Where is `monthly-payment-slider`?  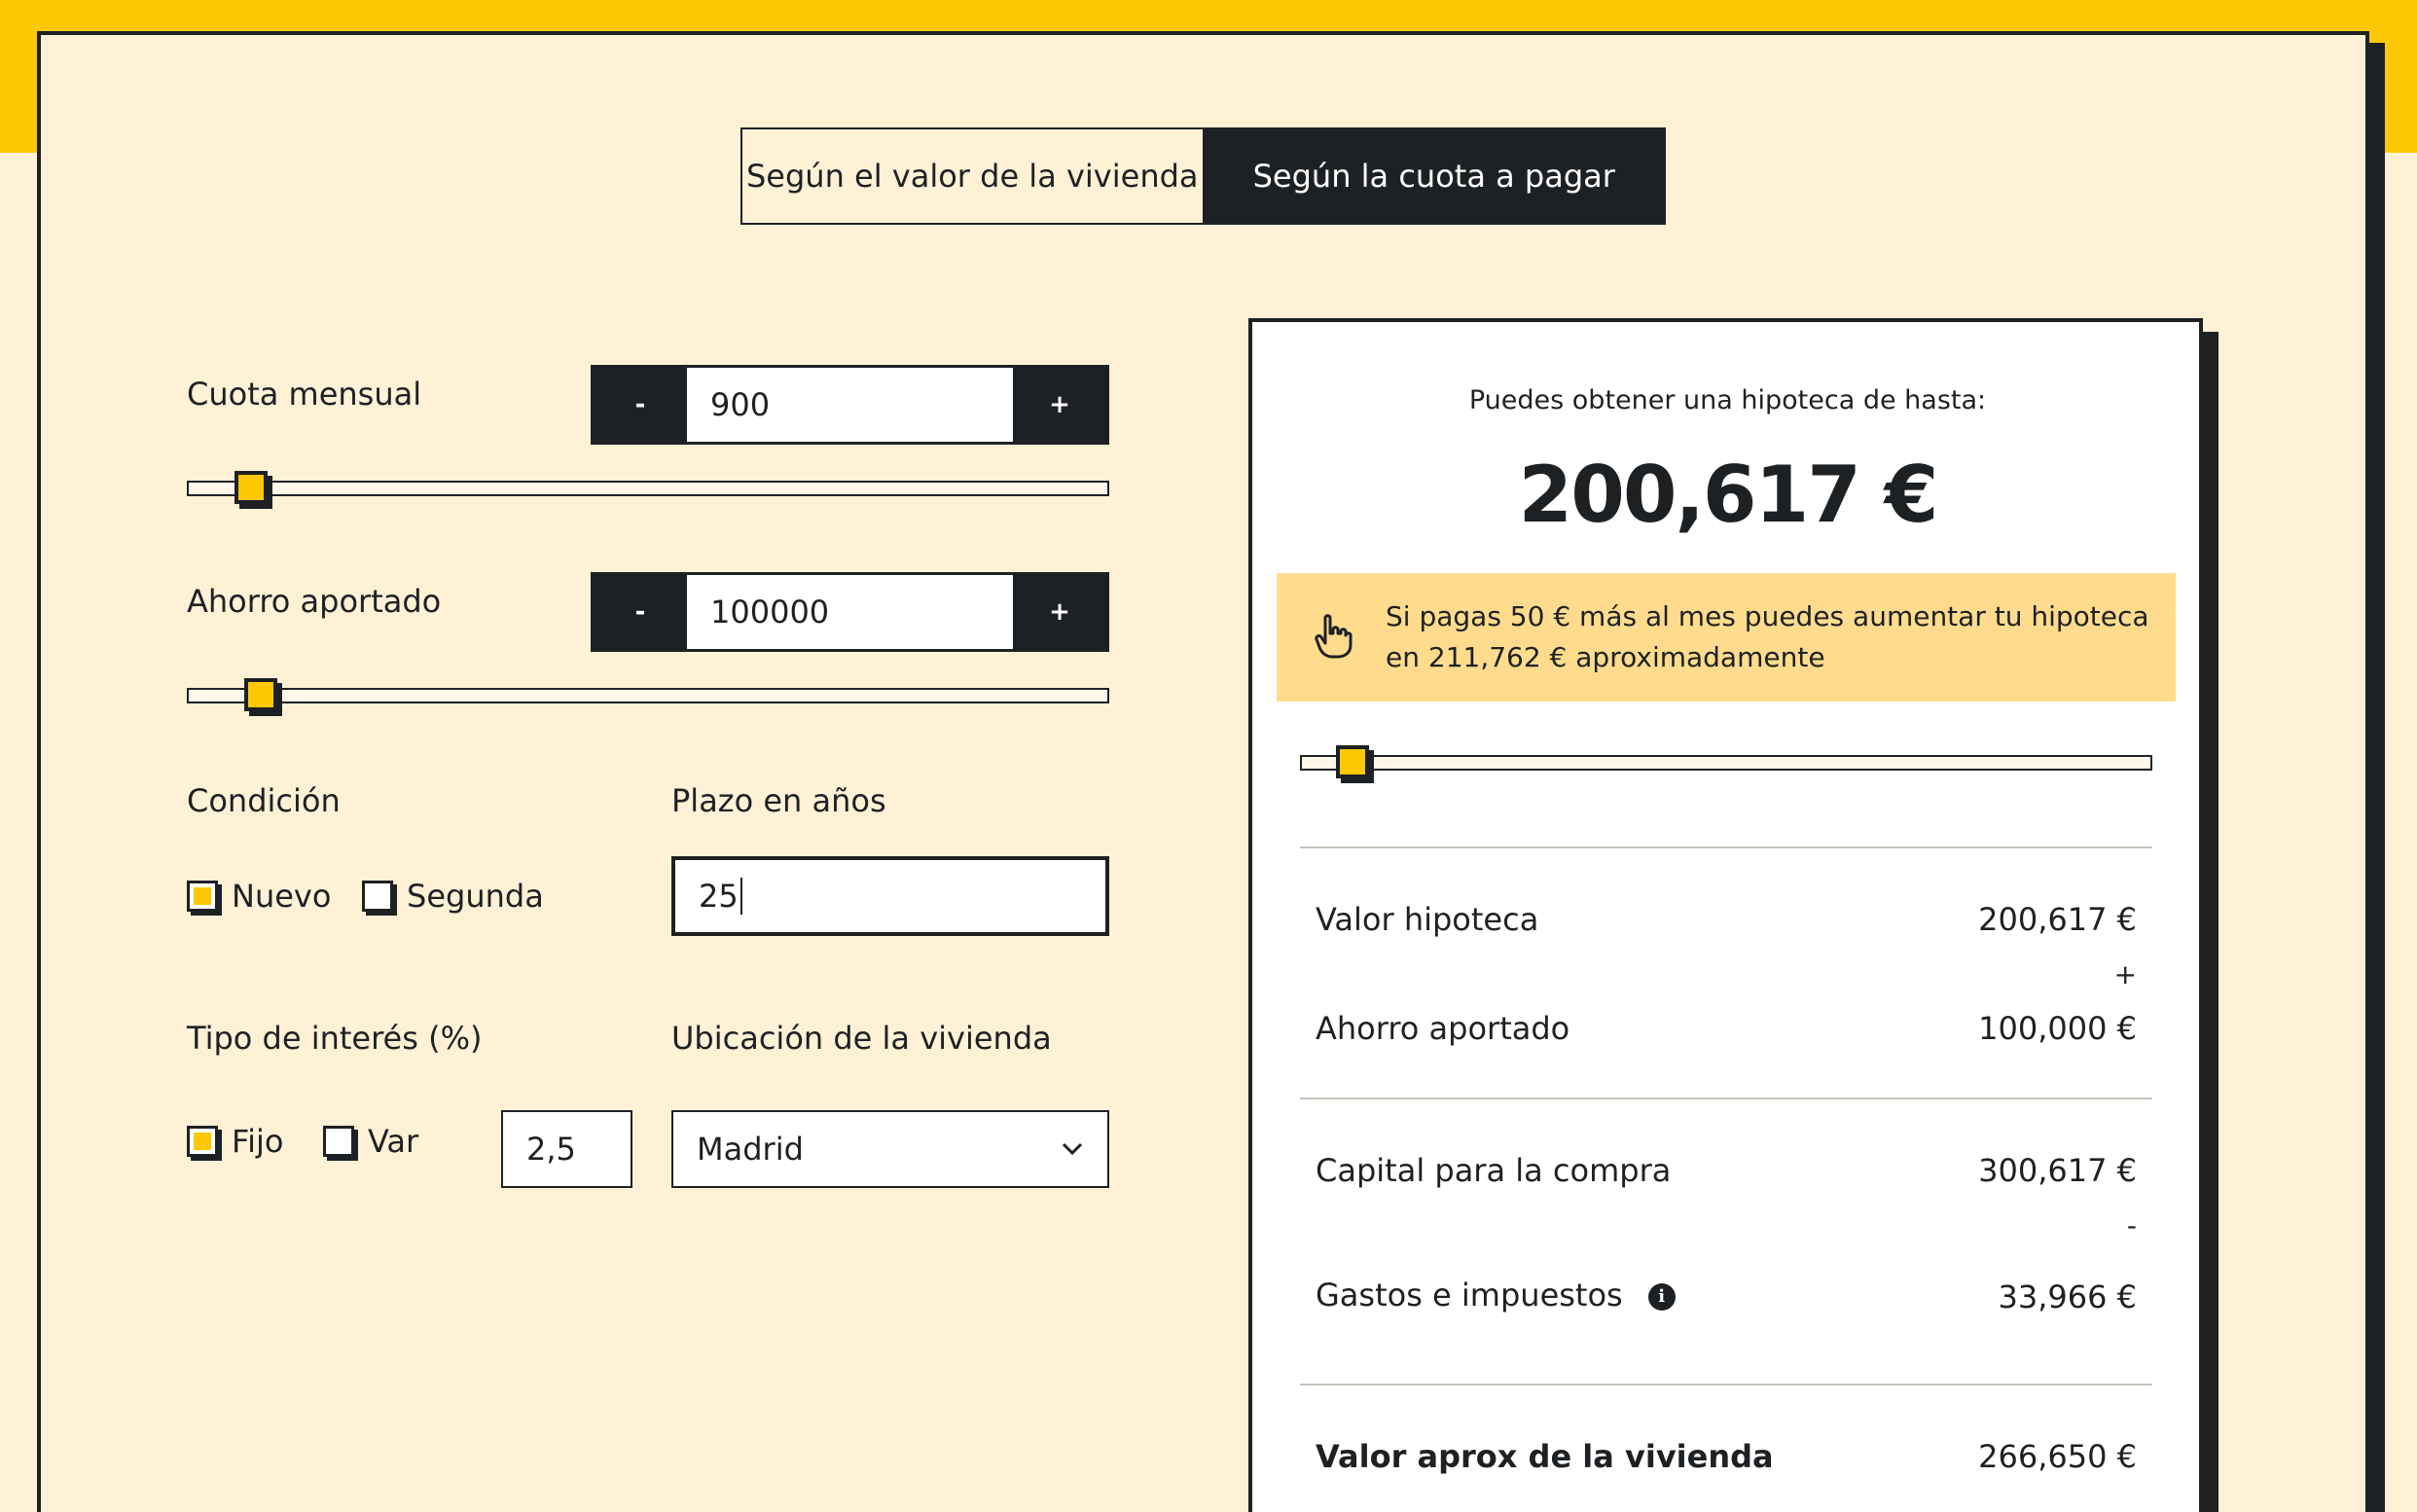
monthly-payment-slider is located at coordinates (648, 487).